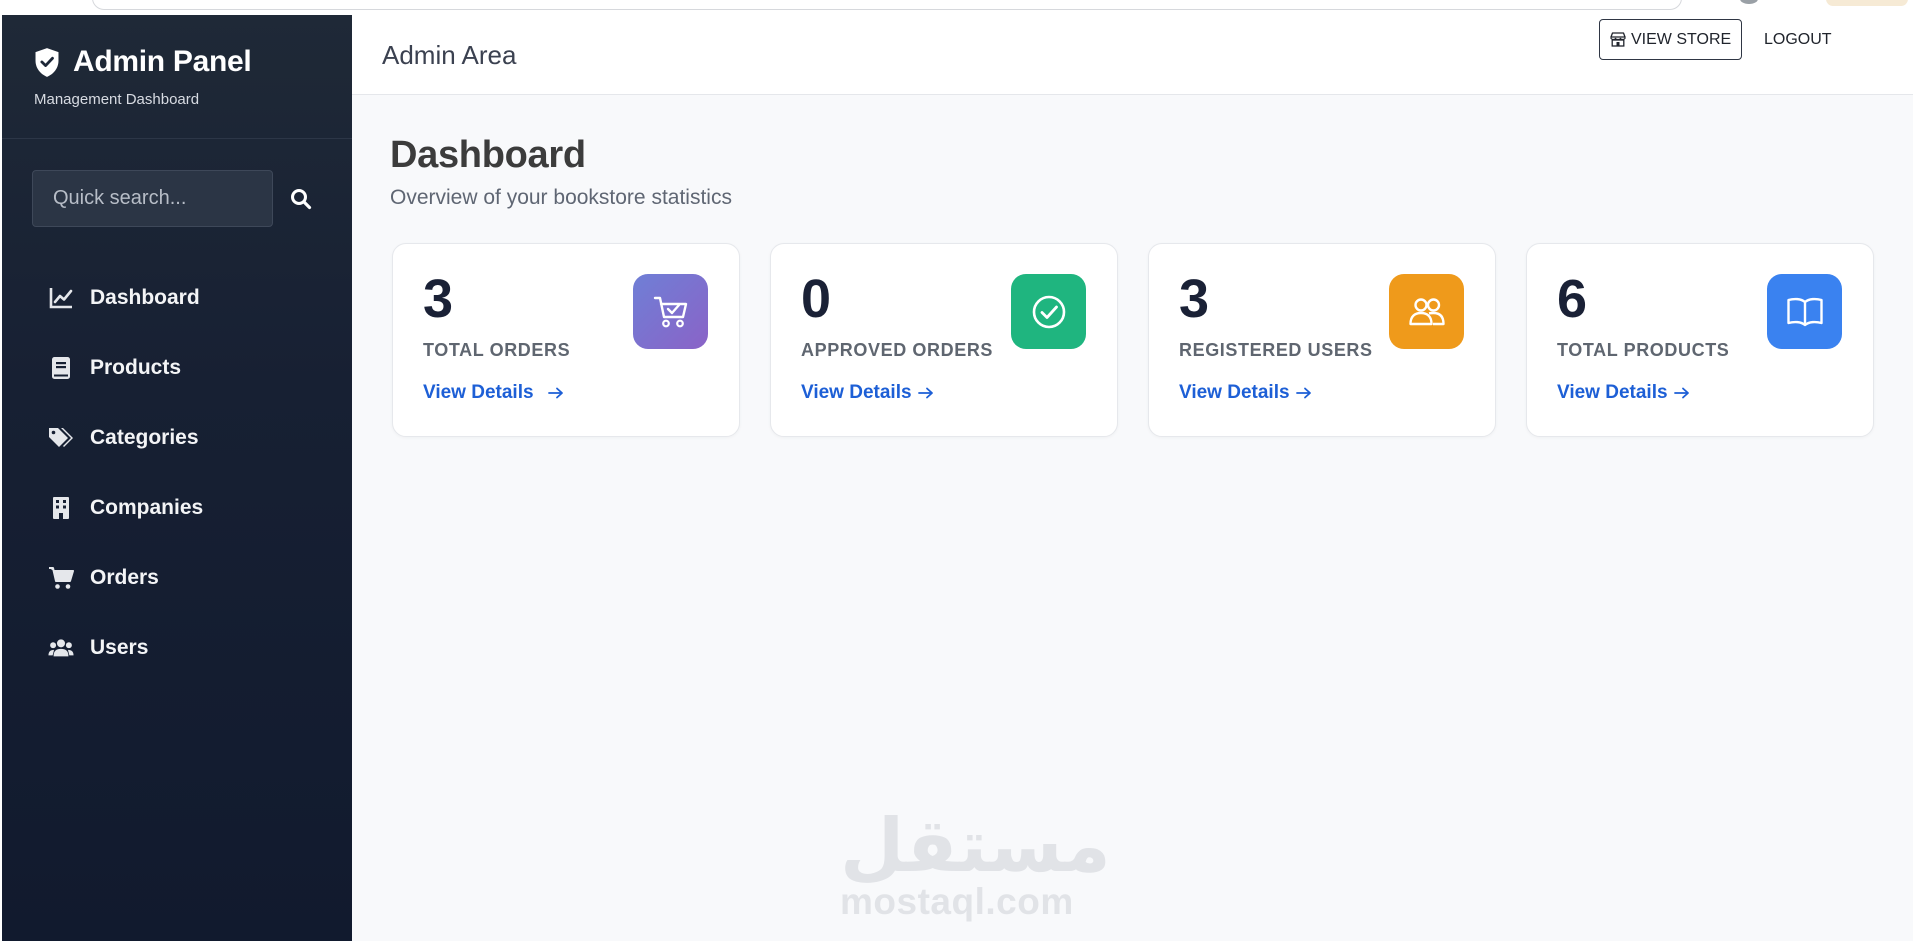 Image resolution: width=1917 pixels, height=941 pixels. I want to click on page-title: Dashboard, so click(488, 155).